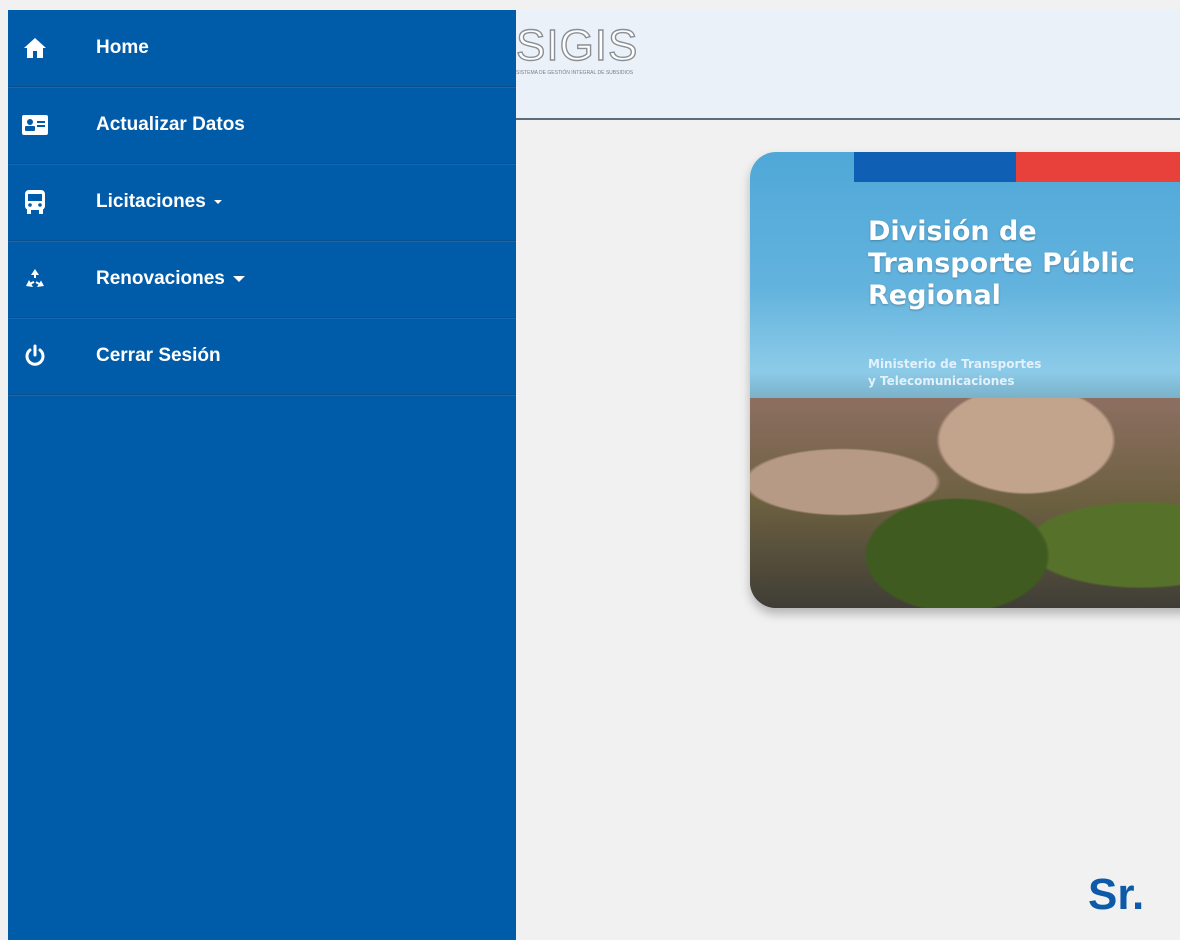 The image size is (1180, 940). Describe the element at coordinates (35, 356) in the screenshot. I see `power-icon` at that location.